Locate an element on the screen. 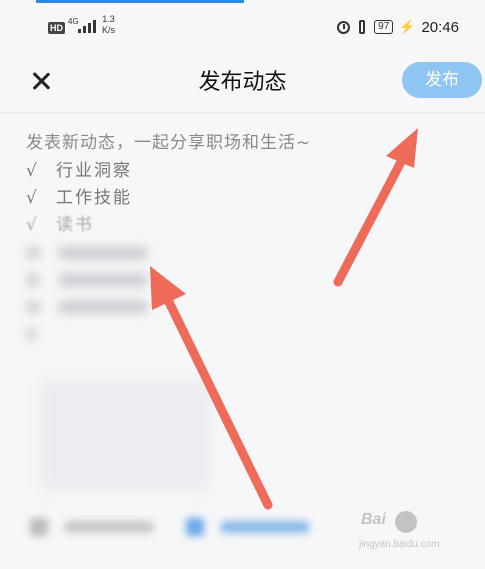 This screenshot has height=569, width=485. watermark-url: jingyan.baidu.com is located at coordinates (399, 544).